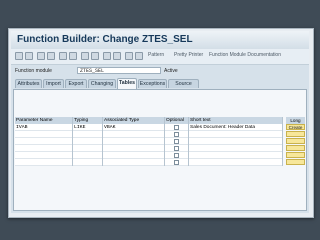 Image resolution: width=320 pixels, height=240 pixels. Describe the element at coordinates (127, 83) in the screenshot. I see `tab-tables: Tables` at that location.